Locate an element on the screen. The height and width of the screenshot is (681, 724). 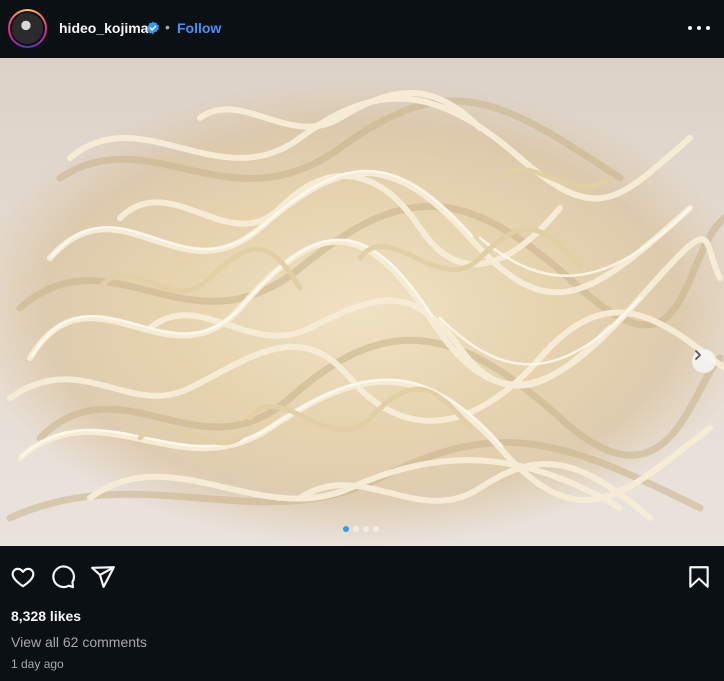
carousel-indicators is located at coordinates (361, 529).